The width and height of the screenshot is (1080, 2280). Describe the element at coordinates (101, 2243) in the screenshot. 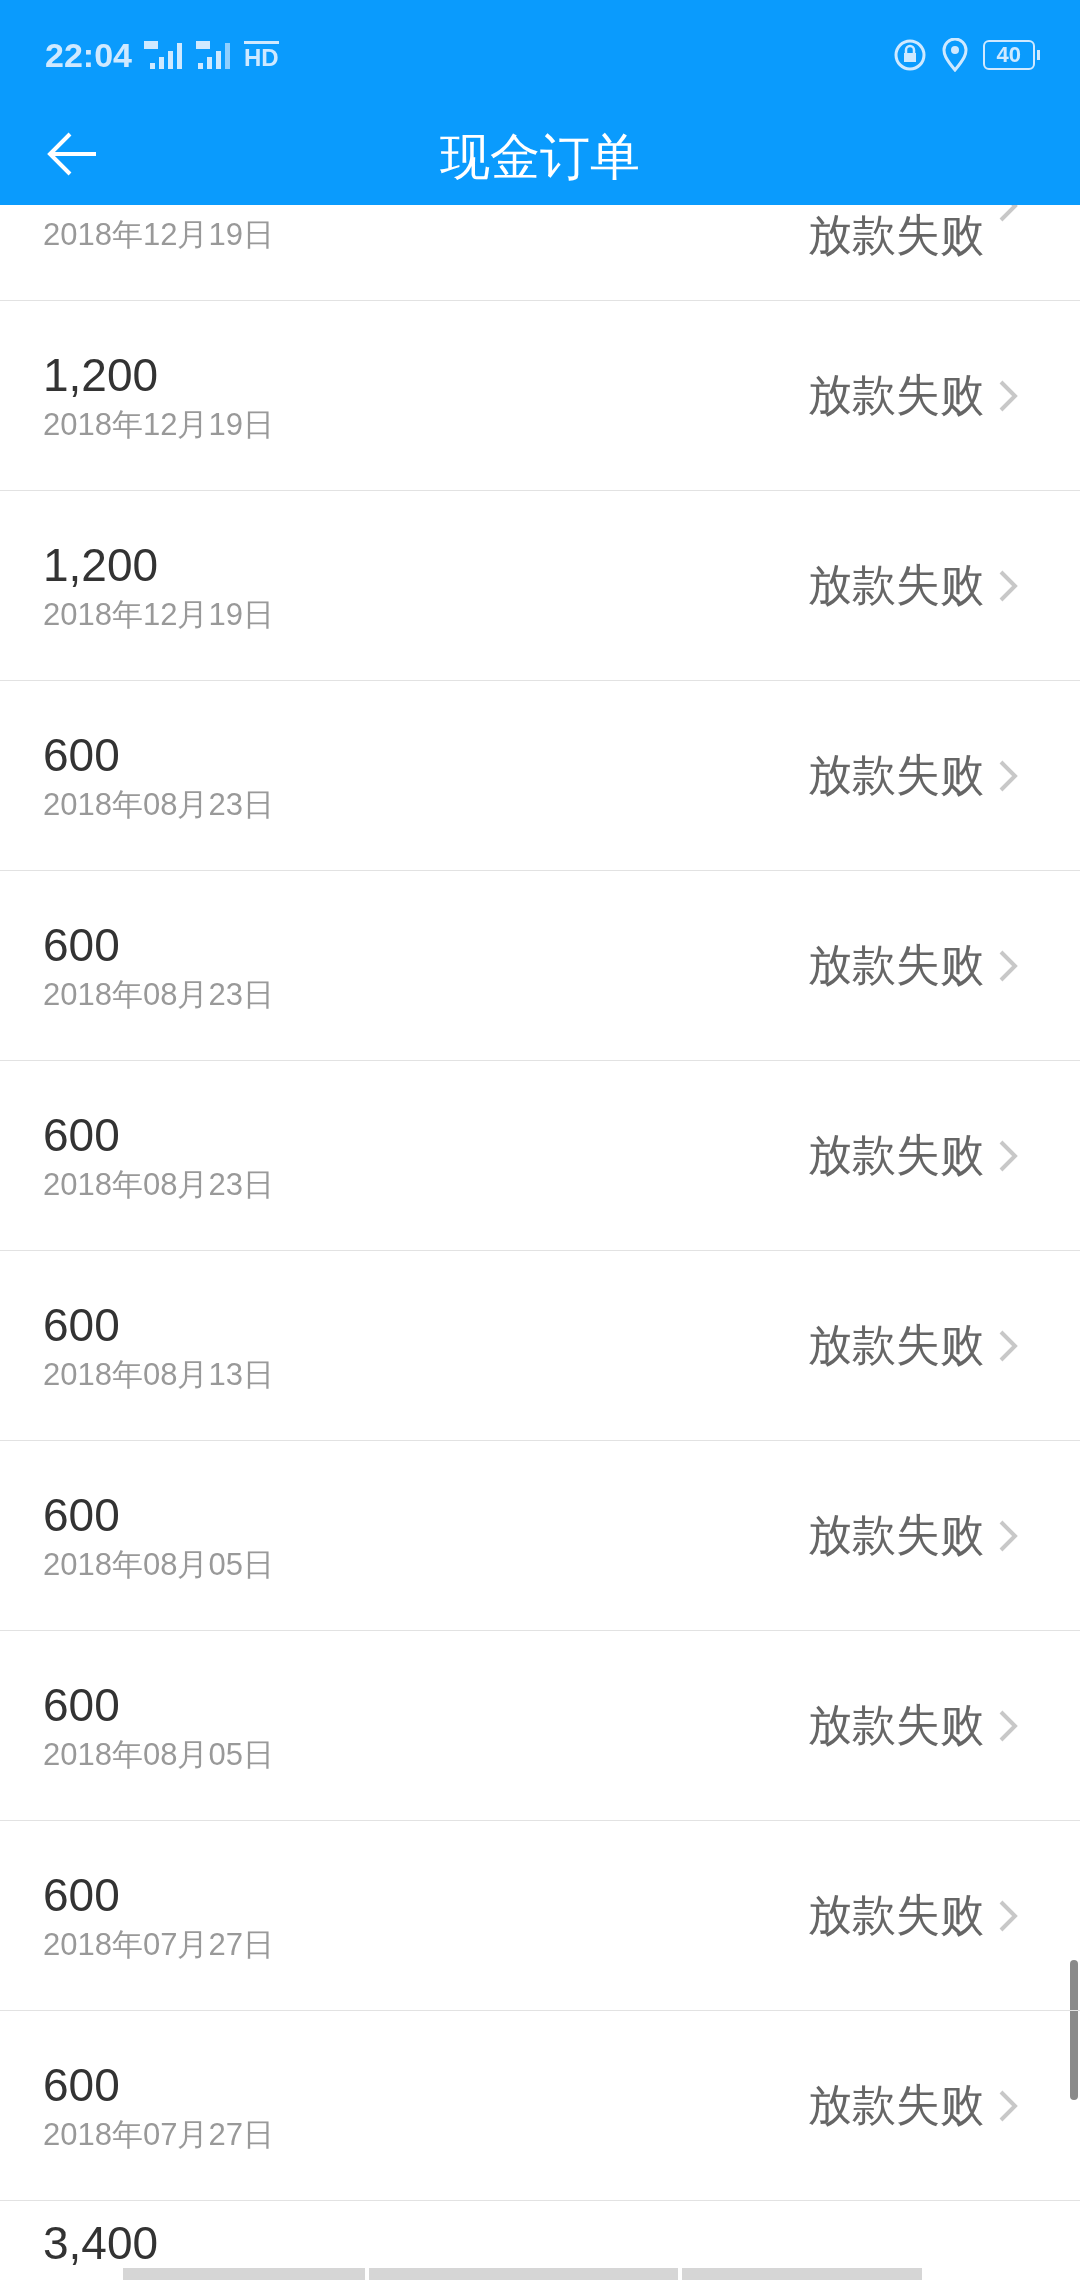

I see `order-amount: 3,400` at that location.